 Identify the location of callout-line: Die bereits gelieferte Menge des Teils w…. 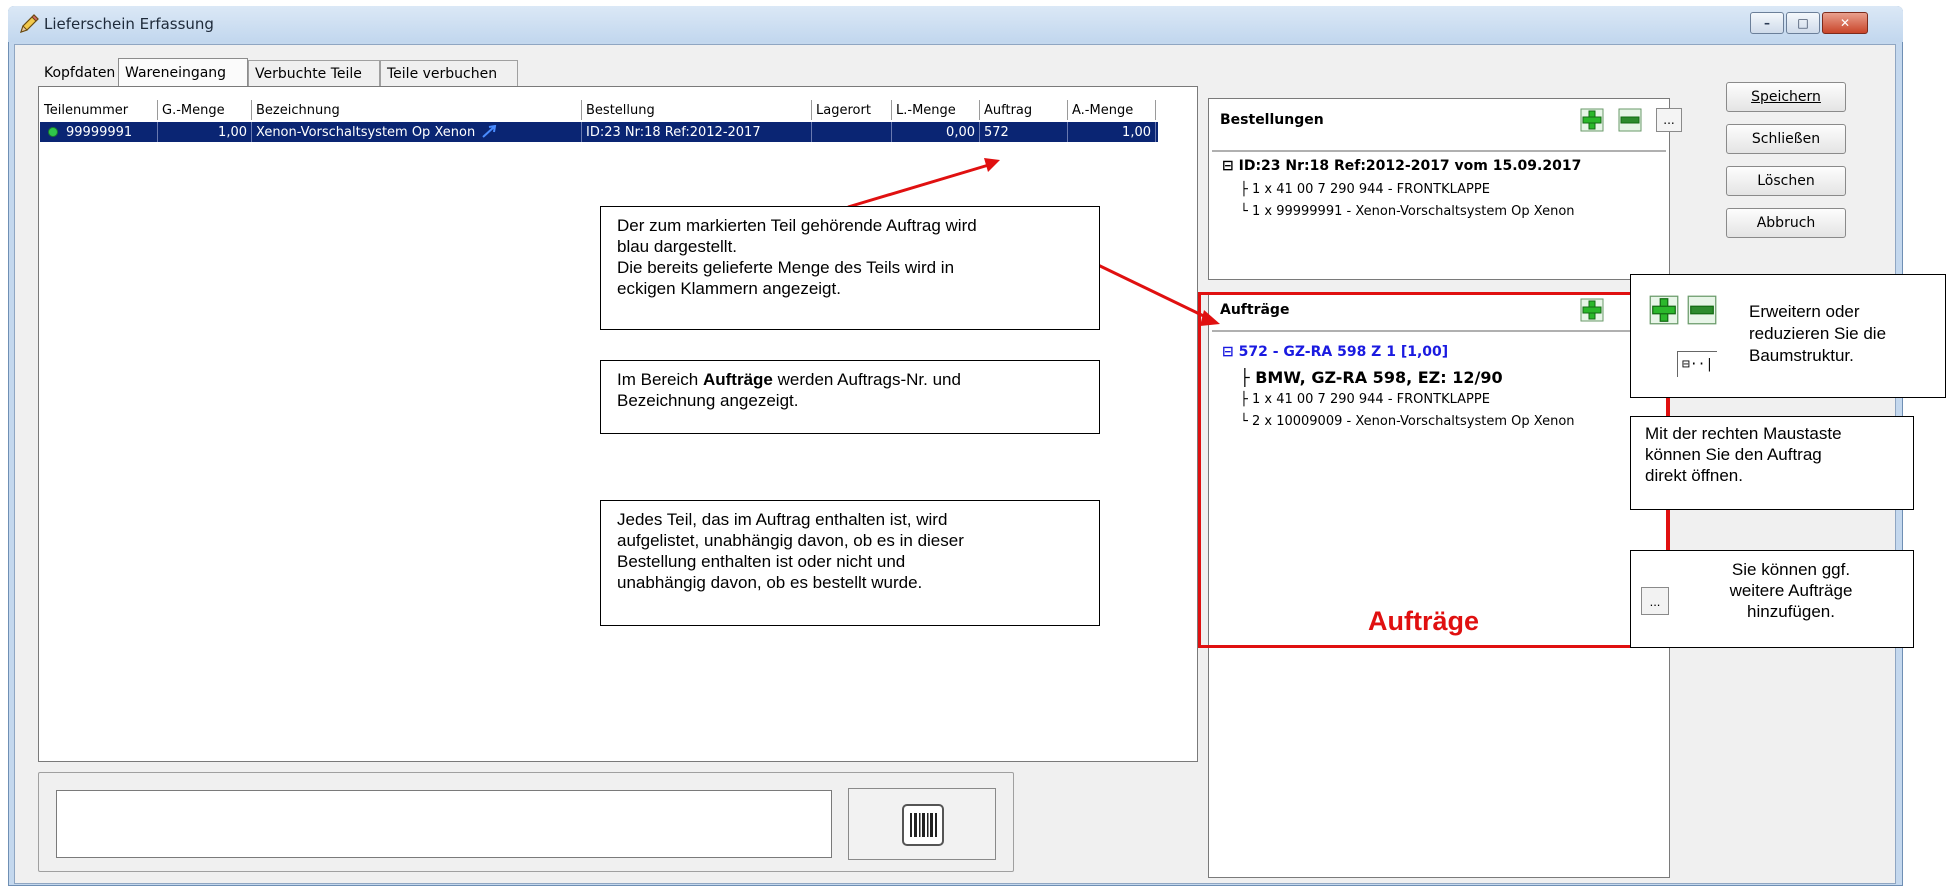
(786, 267).